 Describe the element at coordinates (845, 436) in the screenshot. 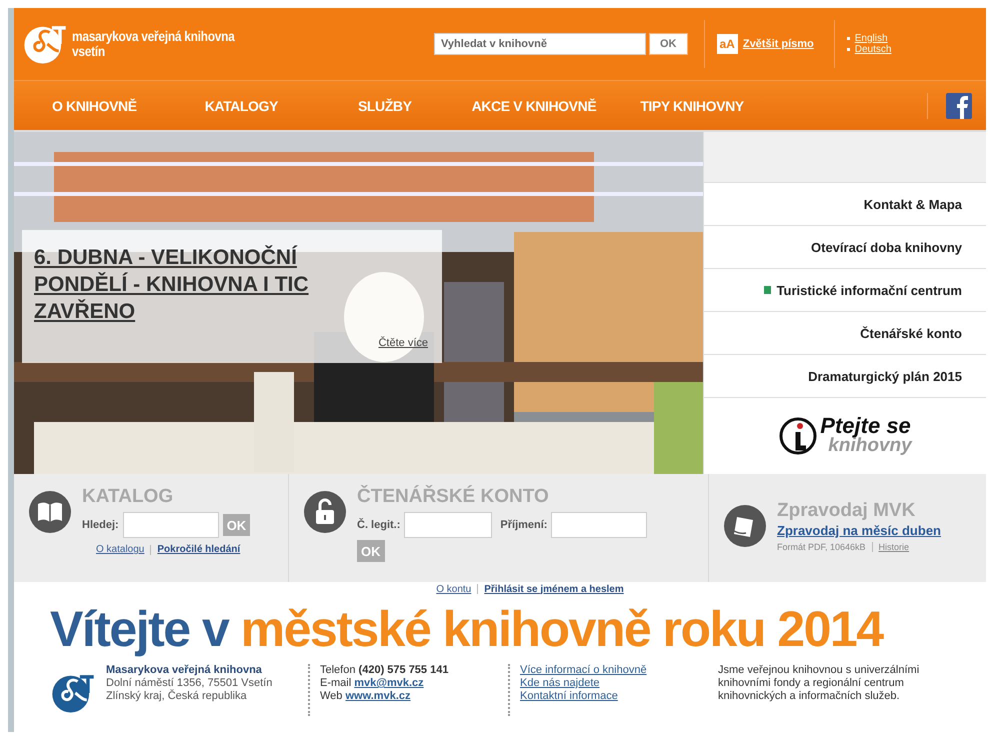

I see `ask-librarian-logo: Ptejte se knihovny` at that location.